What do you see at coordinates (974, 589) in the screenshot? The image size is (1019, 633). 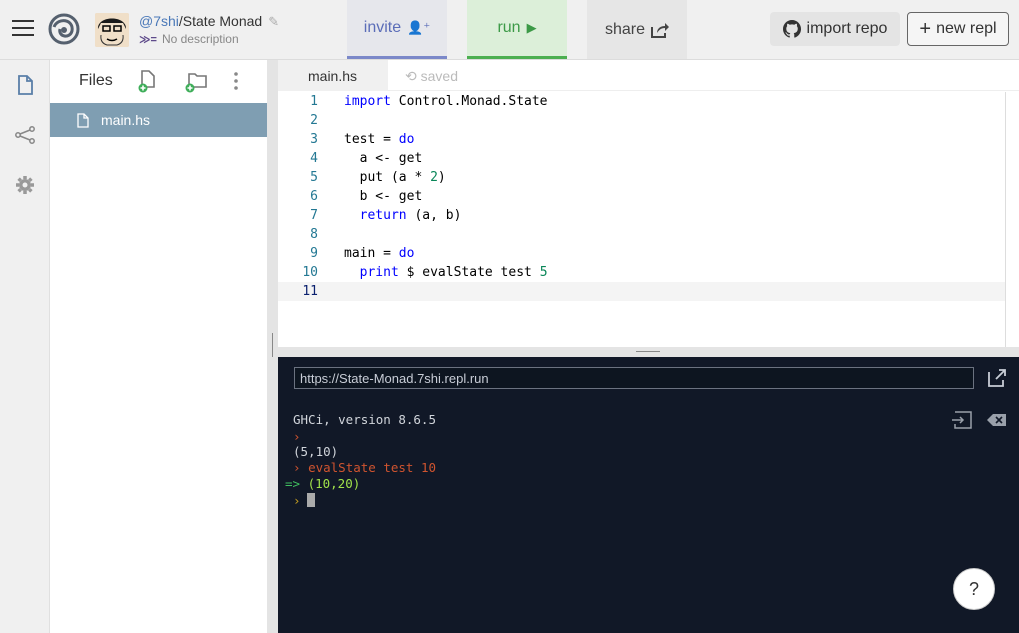 I see `help-button: ?` at bounding box center [974, 589].